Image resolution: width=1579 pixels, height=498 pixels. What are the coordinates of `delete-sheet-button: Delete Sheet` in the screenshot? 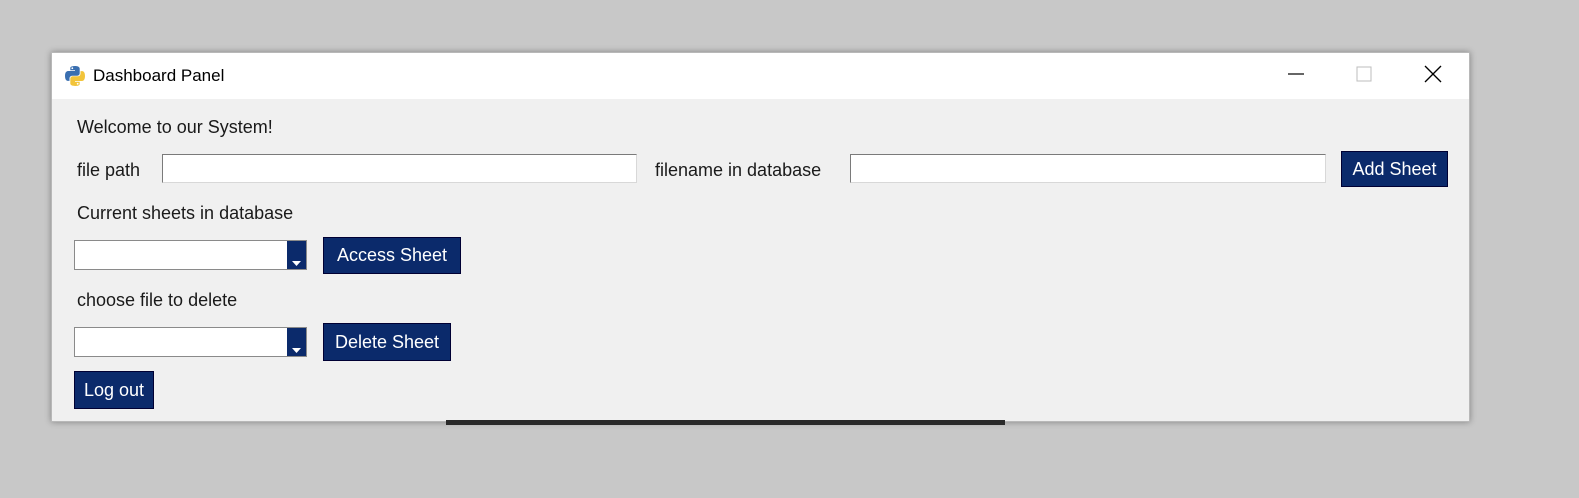 It's located at (387, 342).